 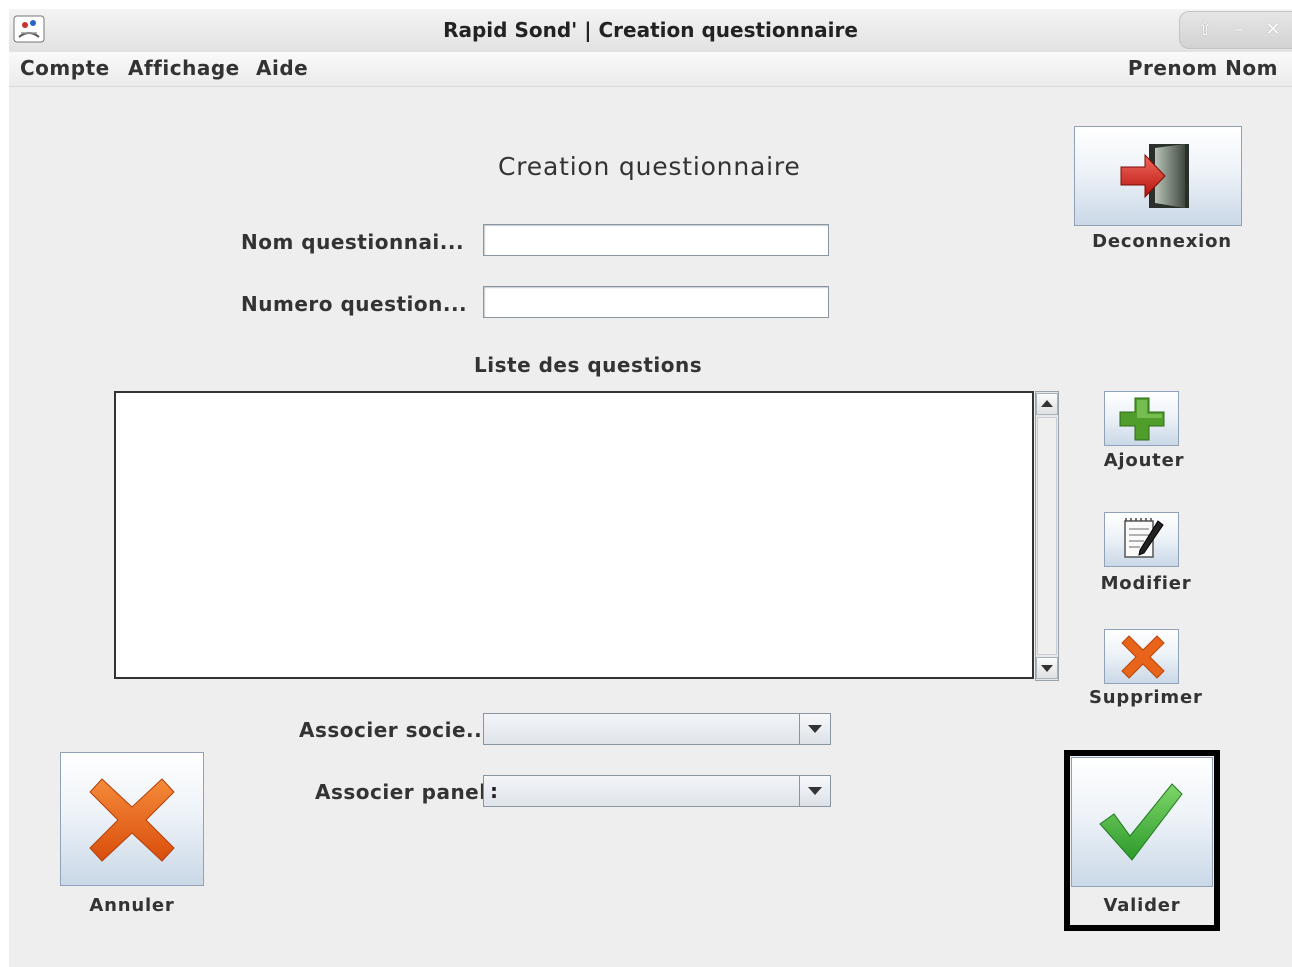 I want to click on menu-bar: Compte Affichage Aide Prenom Nom, so click(x=650, y=69).